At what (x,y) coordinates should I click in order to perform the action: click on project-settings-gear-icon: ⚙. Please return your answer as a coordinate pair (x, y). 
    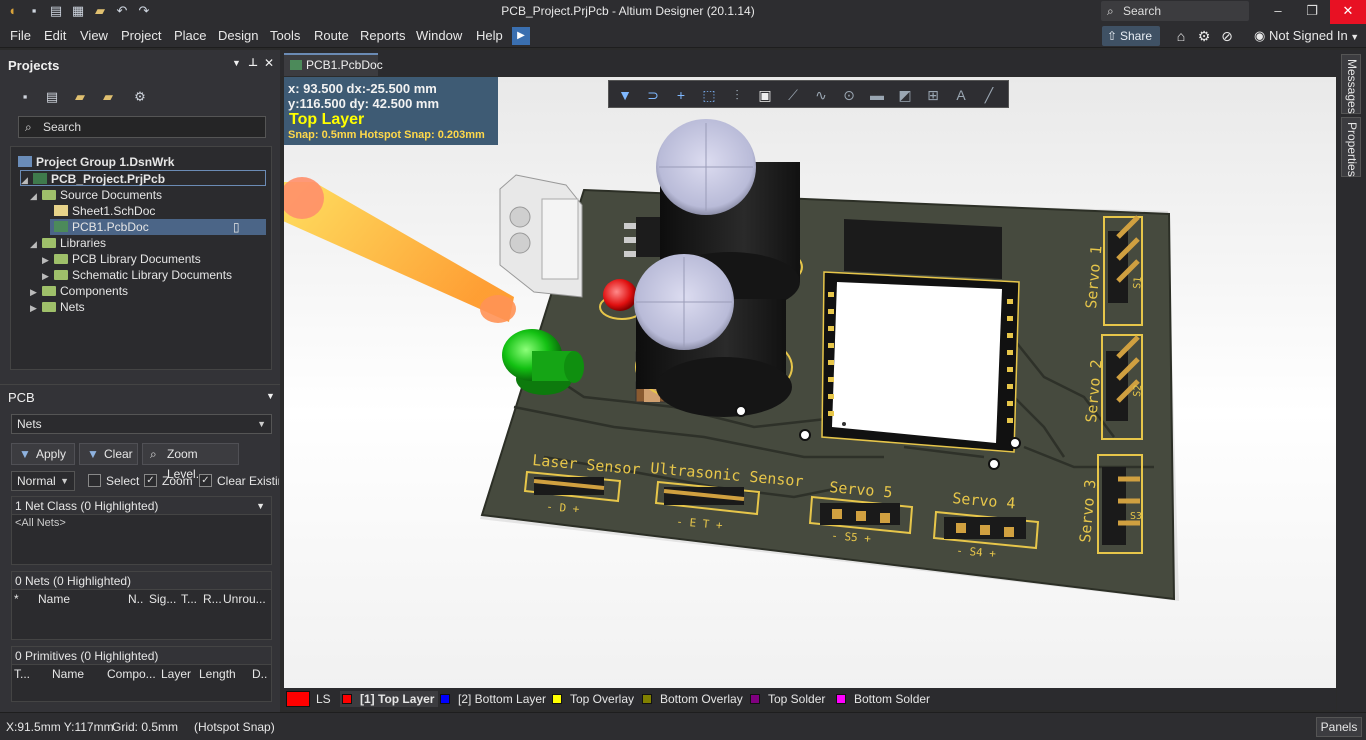
    Looking at the image, I should click on (140, 97).